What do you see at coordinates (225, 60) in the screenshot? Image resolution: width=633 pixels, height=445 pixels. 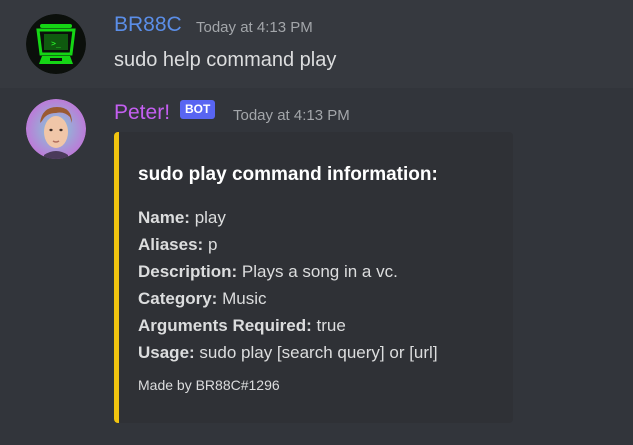 I see `message-content: sudo help command play` at bounding box center [225, 60].